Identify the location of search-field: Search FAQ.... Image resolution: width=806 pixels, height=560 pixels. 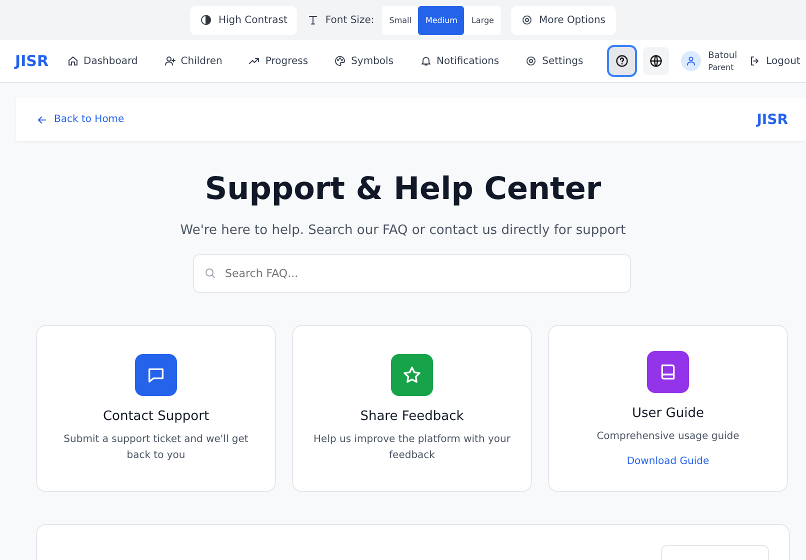
(412, 273).